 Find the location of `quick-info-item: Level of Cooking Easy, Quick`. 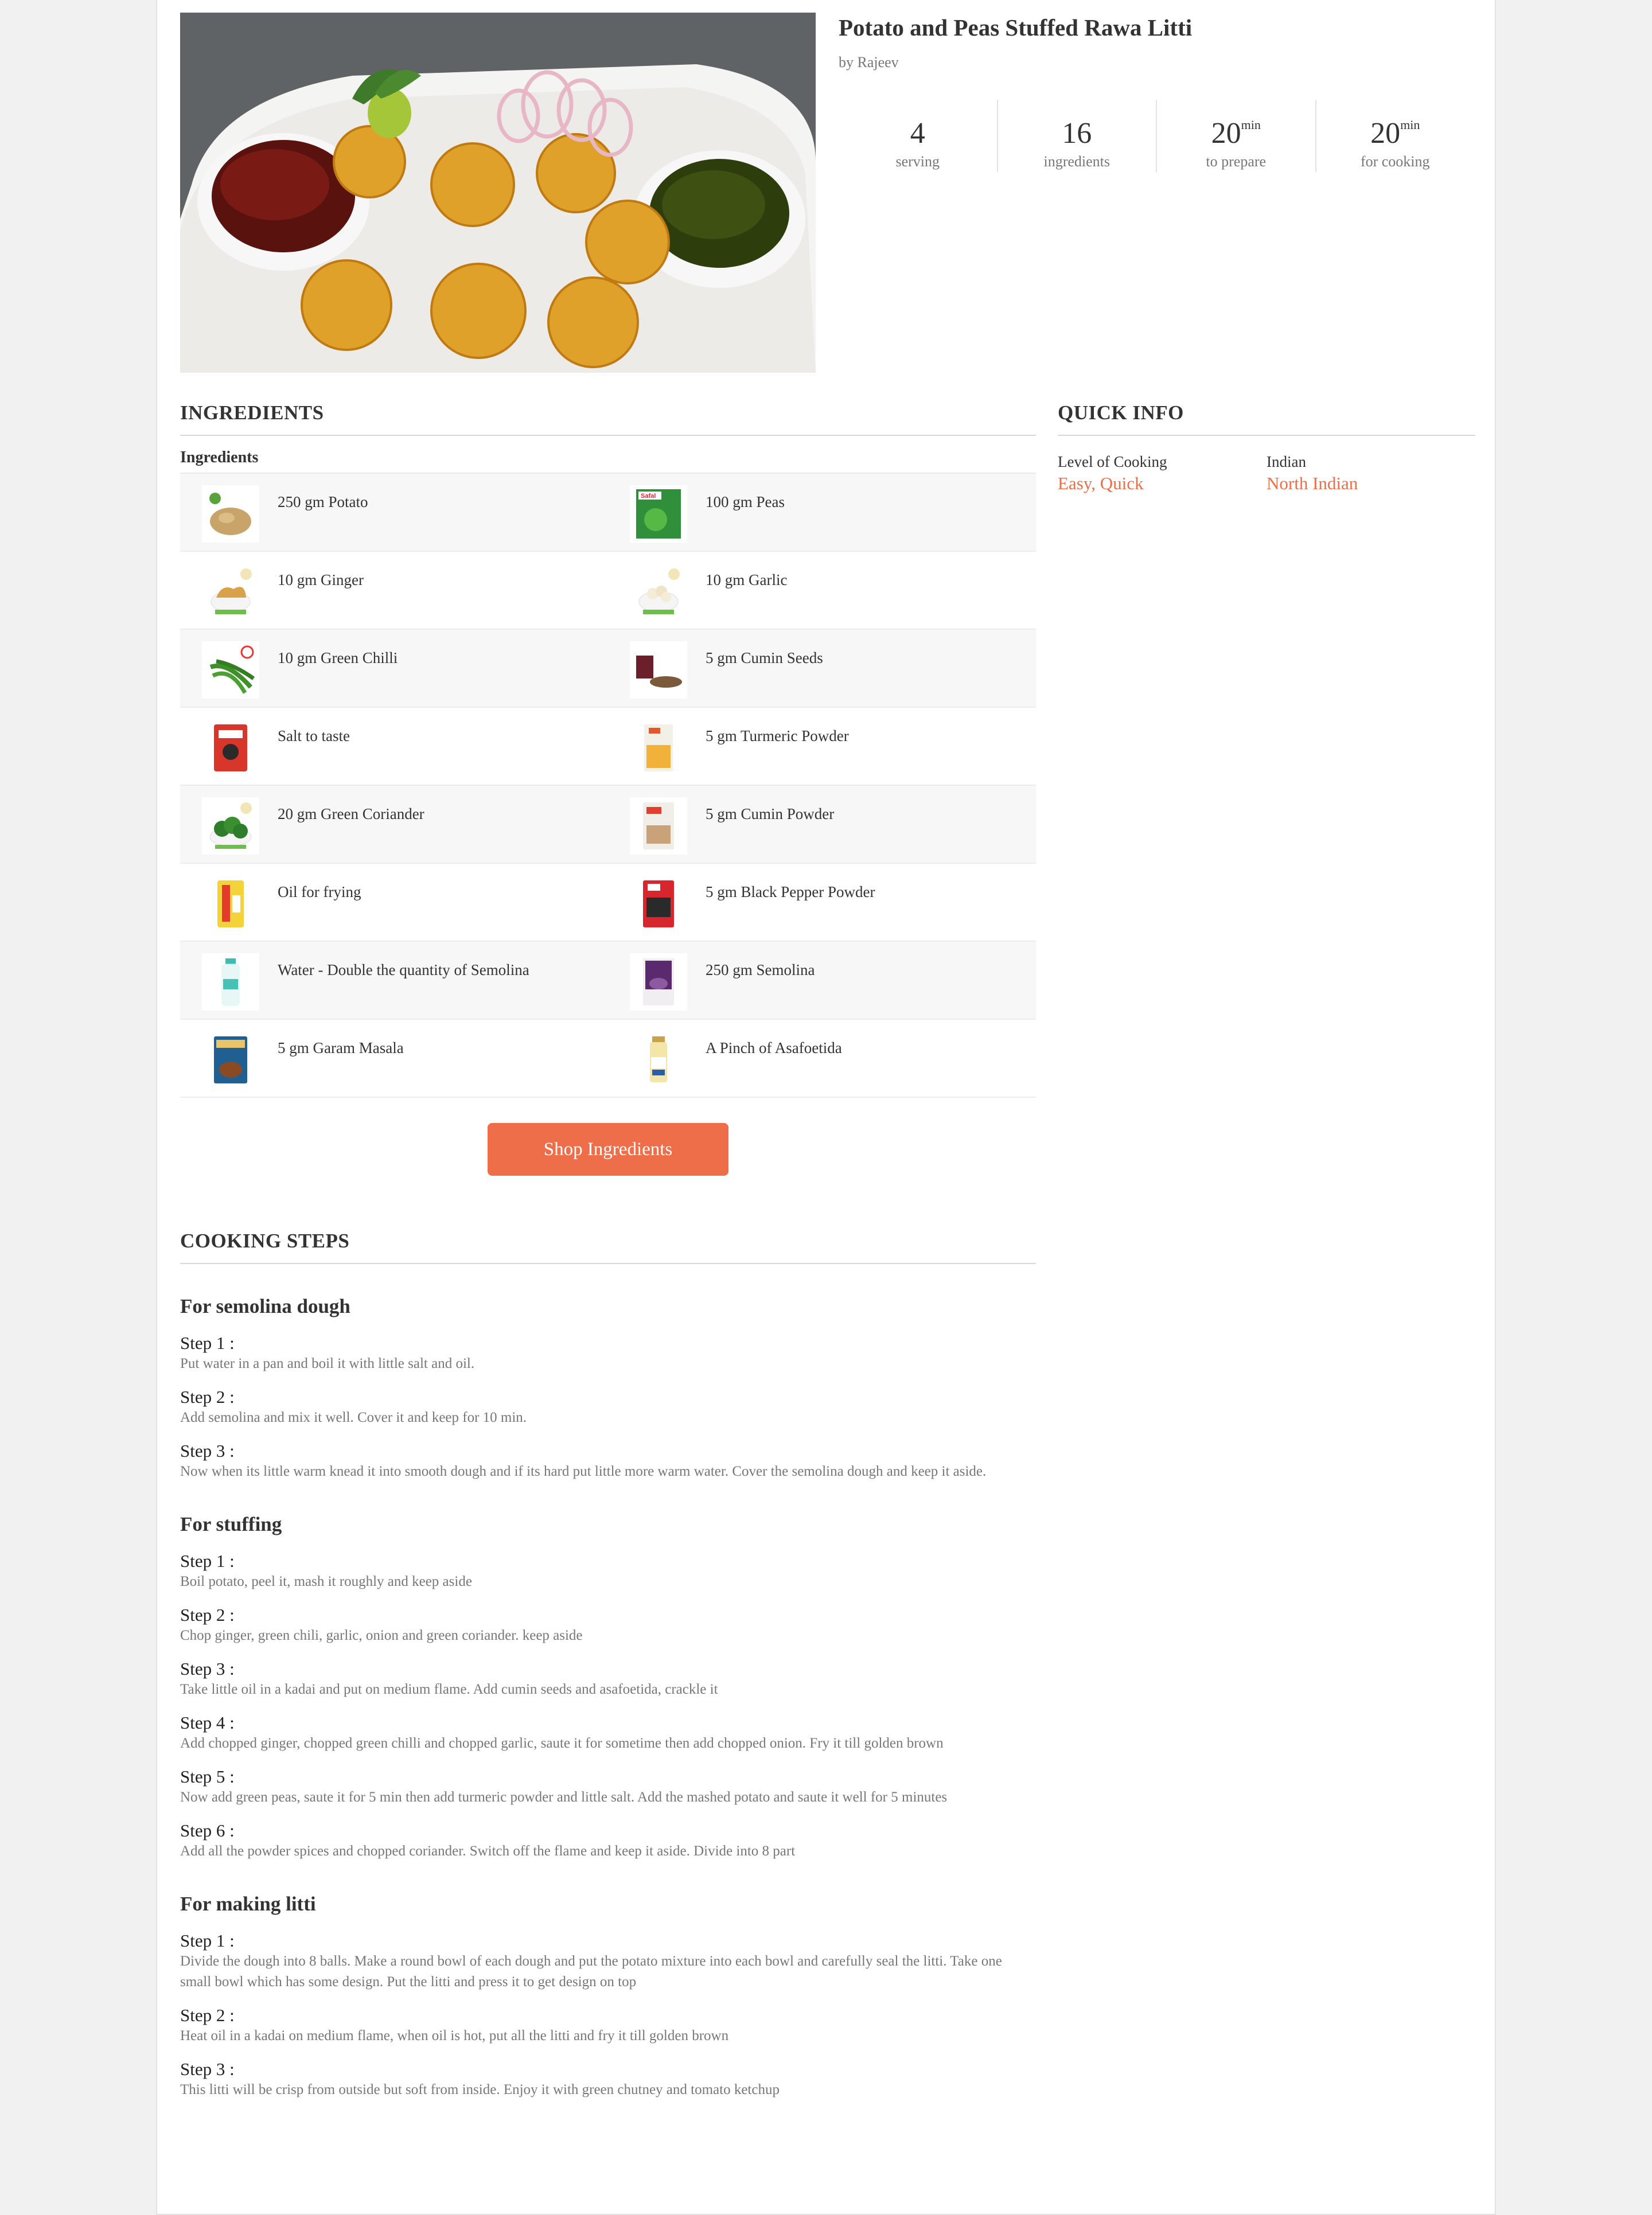

quick-info-item: Level of Cooking Easy, Quick is located at coordinates (1162, 473).